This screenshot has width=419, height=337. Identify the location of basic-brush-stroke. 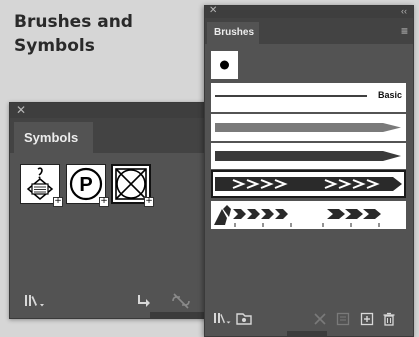
(291, 96).